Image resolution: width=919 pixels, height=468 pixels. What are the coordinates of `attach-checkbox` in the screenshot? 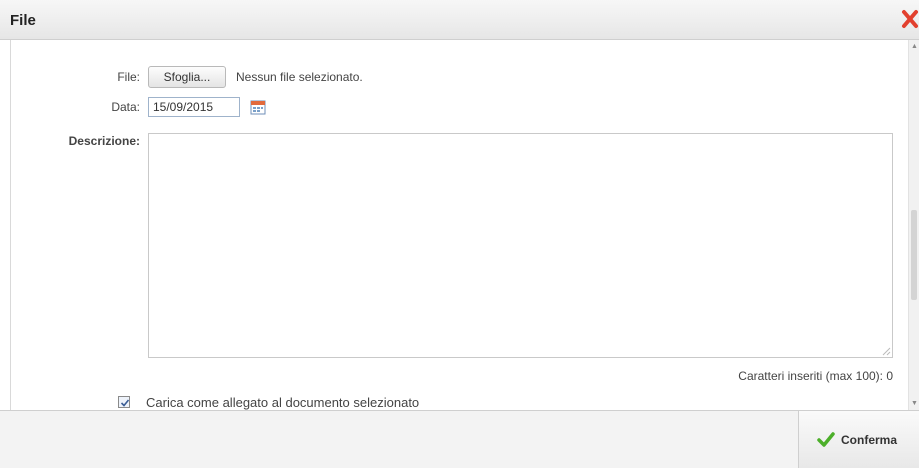 It's located at (124, 402).